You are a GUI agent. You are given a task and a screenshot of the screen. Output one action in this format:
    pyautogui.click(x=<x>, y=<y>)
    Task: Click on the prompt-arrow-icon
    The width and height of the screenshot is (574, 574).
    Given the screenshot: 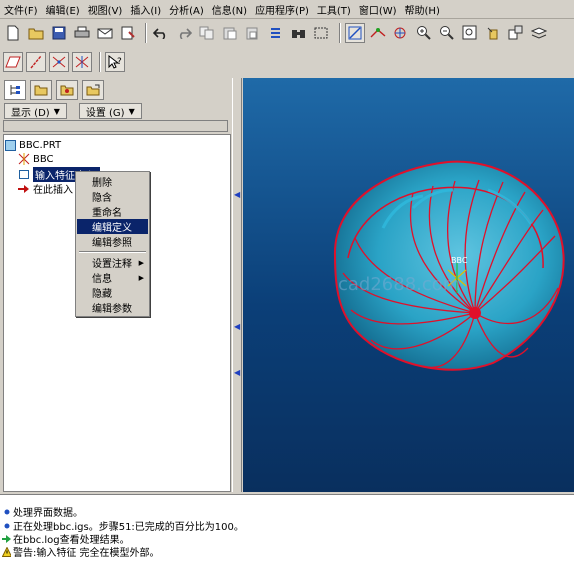 What is the action you would take?
    pyautogui.click(x=6, y=539)
    